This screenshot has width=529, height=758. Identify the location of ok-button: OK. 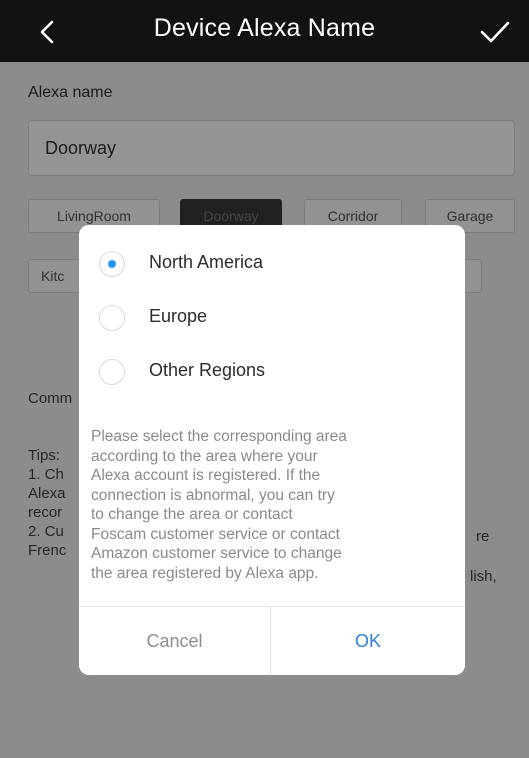
(368, 641).